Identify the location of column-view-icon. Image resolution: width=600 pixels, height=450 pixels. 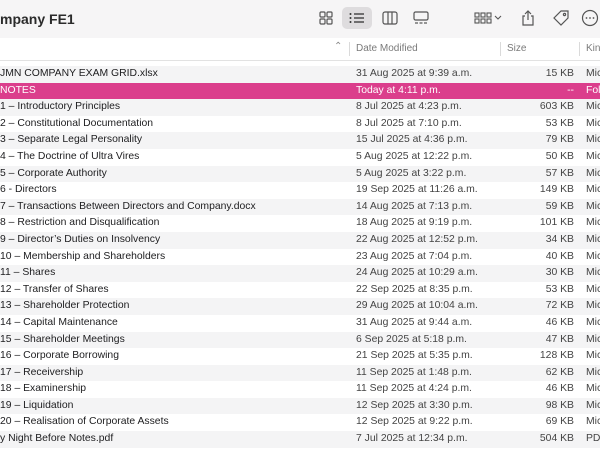
(390, 18).